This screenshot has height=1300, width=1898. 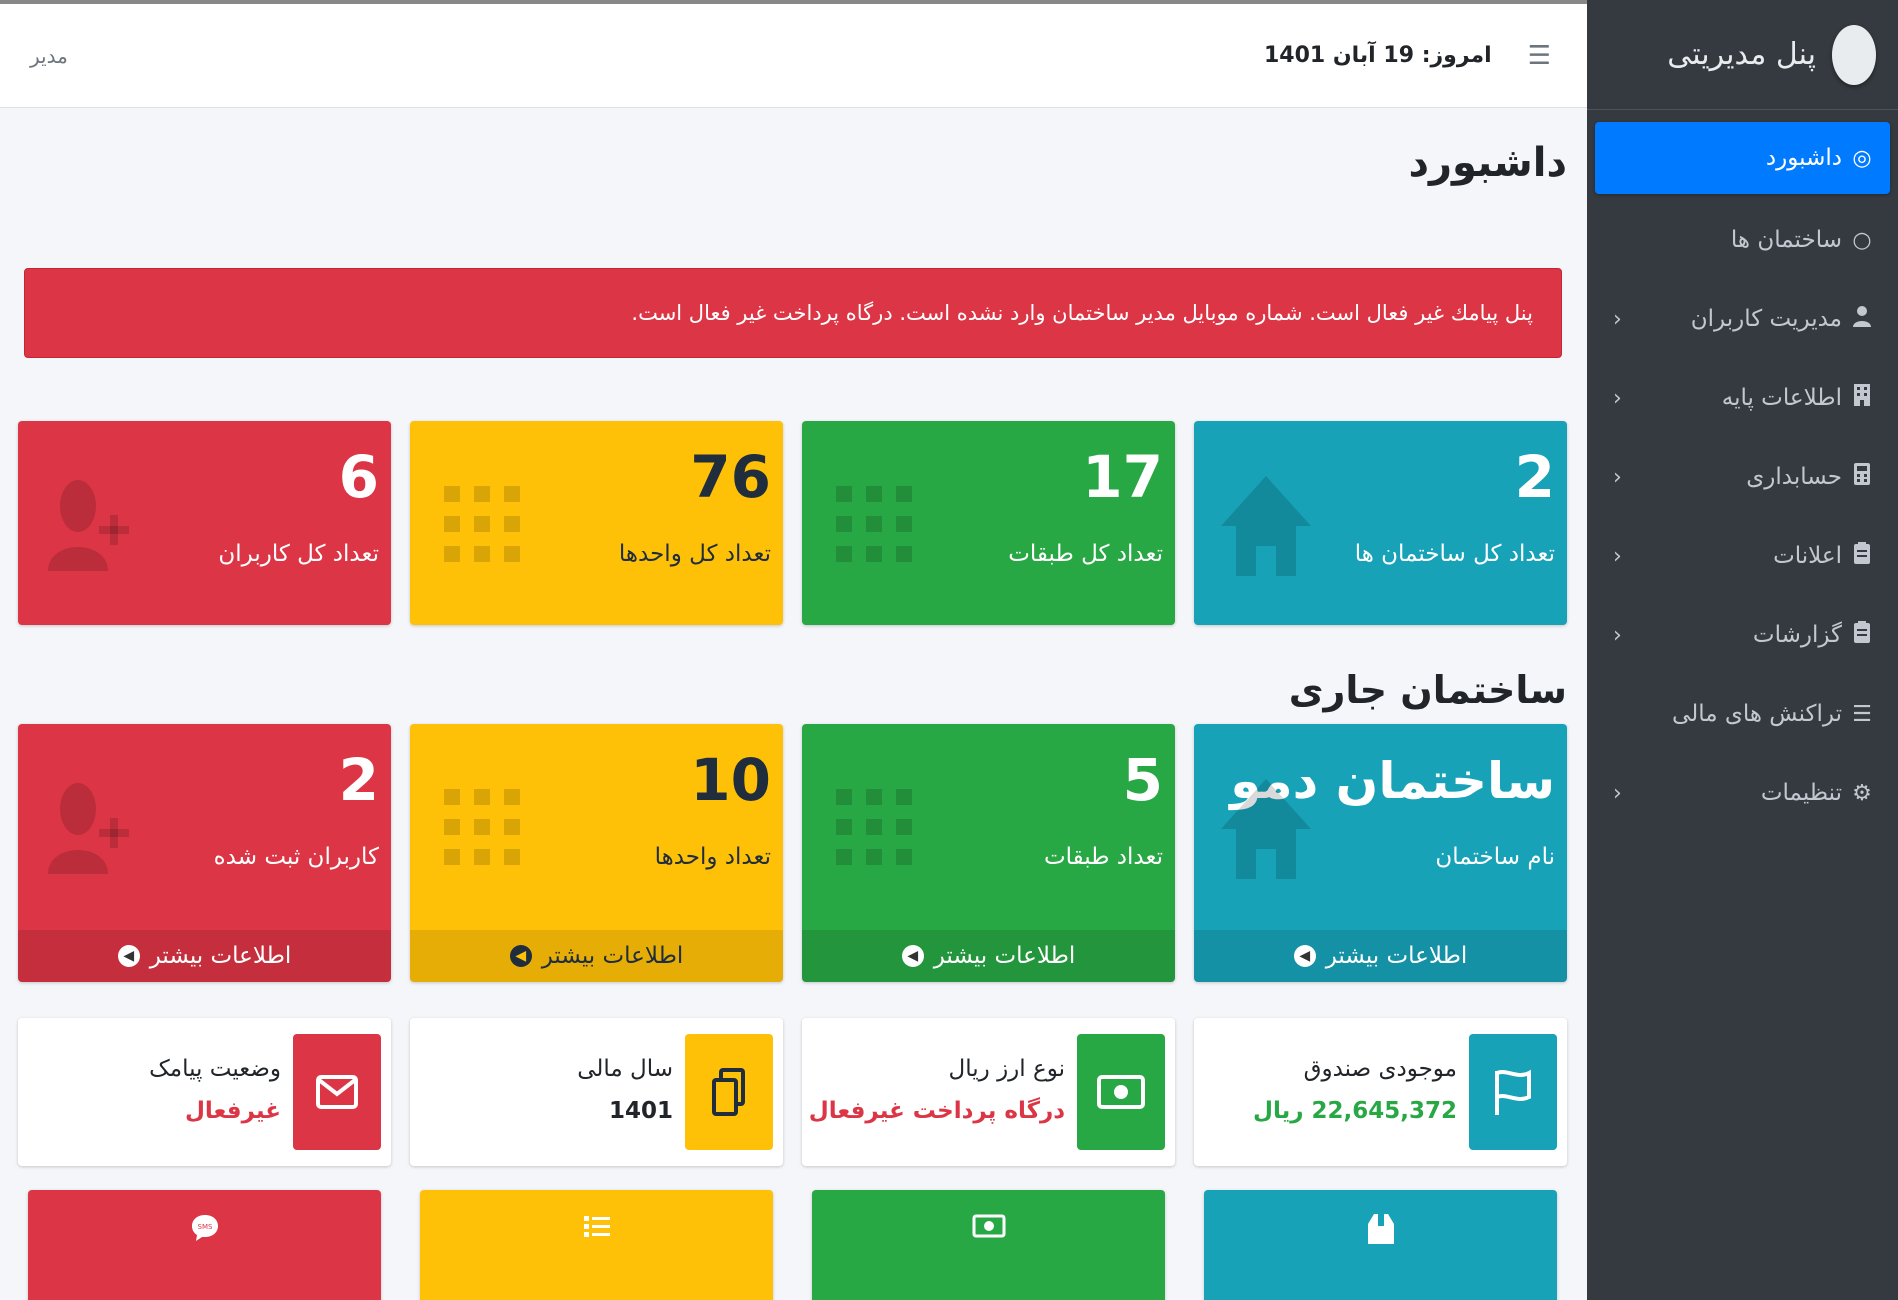 I want to click on sms-icon: SMS, so click(x=204, y=1228).